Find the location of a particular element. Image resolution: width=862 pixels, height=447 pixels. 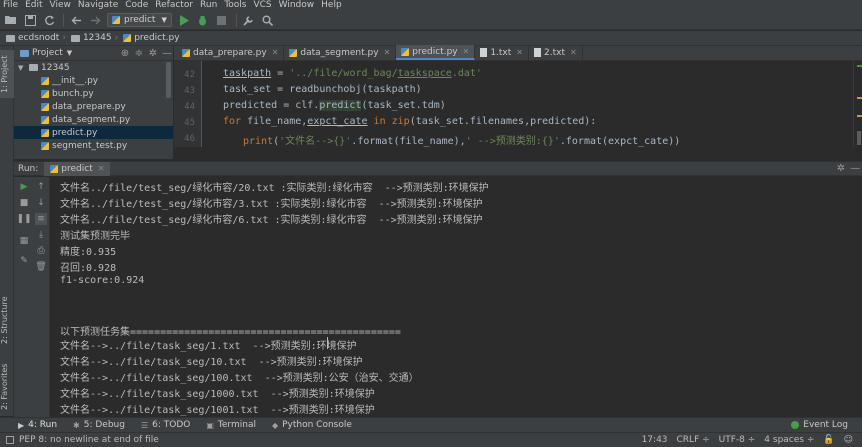

collapse-icon: ≑ is located at coordinates (139, 53).